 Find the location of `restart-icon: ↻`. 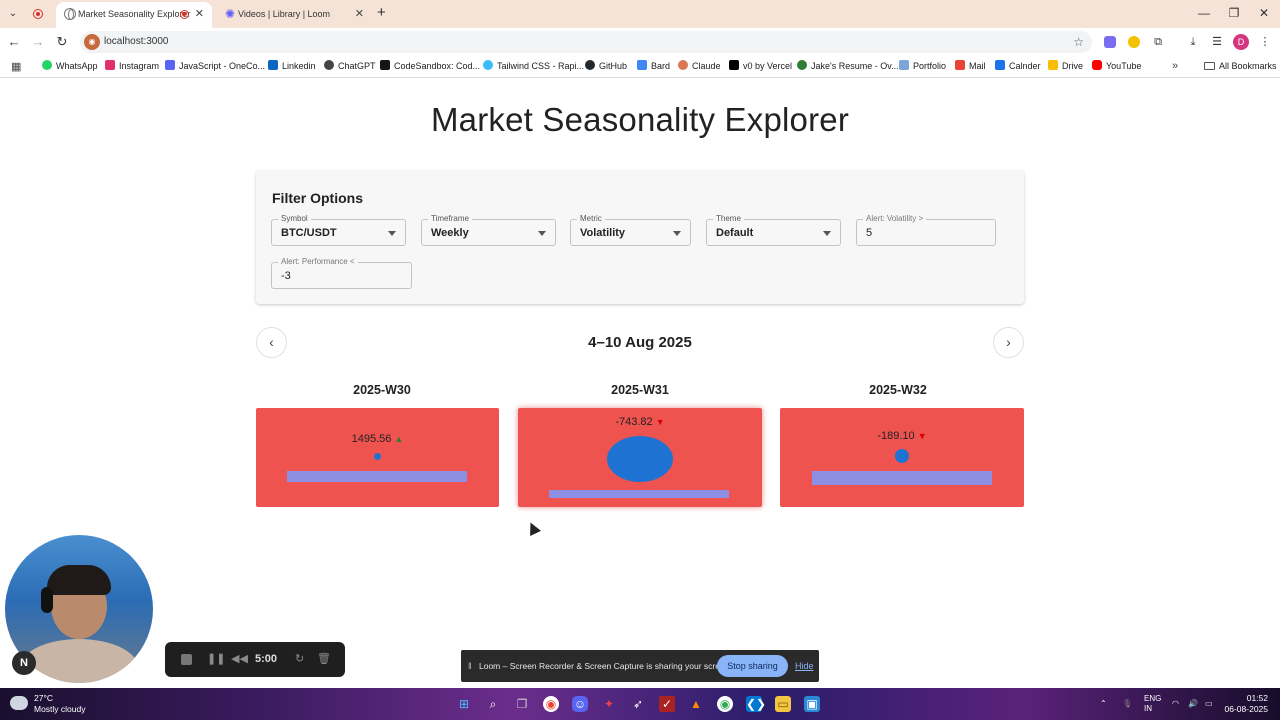

restart-icon: ↻ is located at coordinates (299, 659).